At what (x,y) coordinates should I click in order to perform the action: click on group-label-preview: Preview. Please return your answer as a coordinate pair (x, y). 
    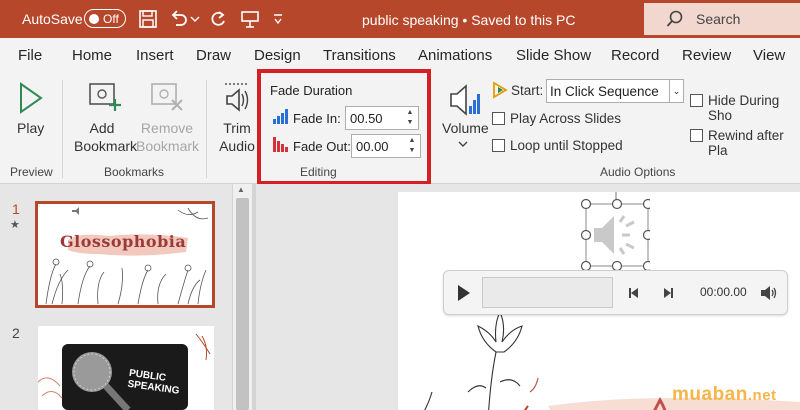
    Looking at the image, I should click on (31, 172).